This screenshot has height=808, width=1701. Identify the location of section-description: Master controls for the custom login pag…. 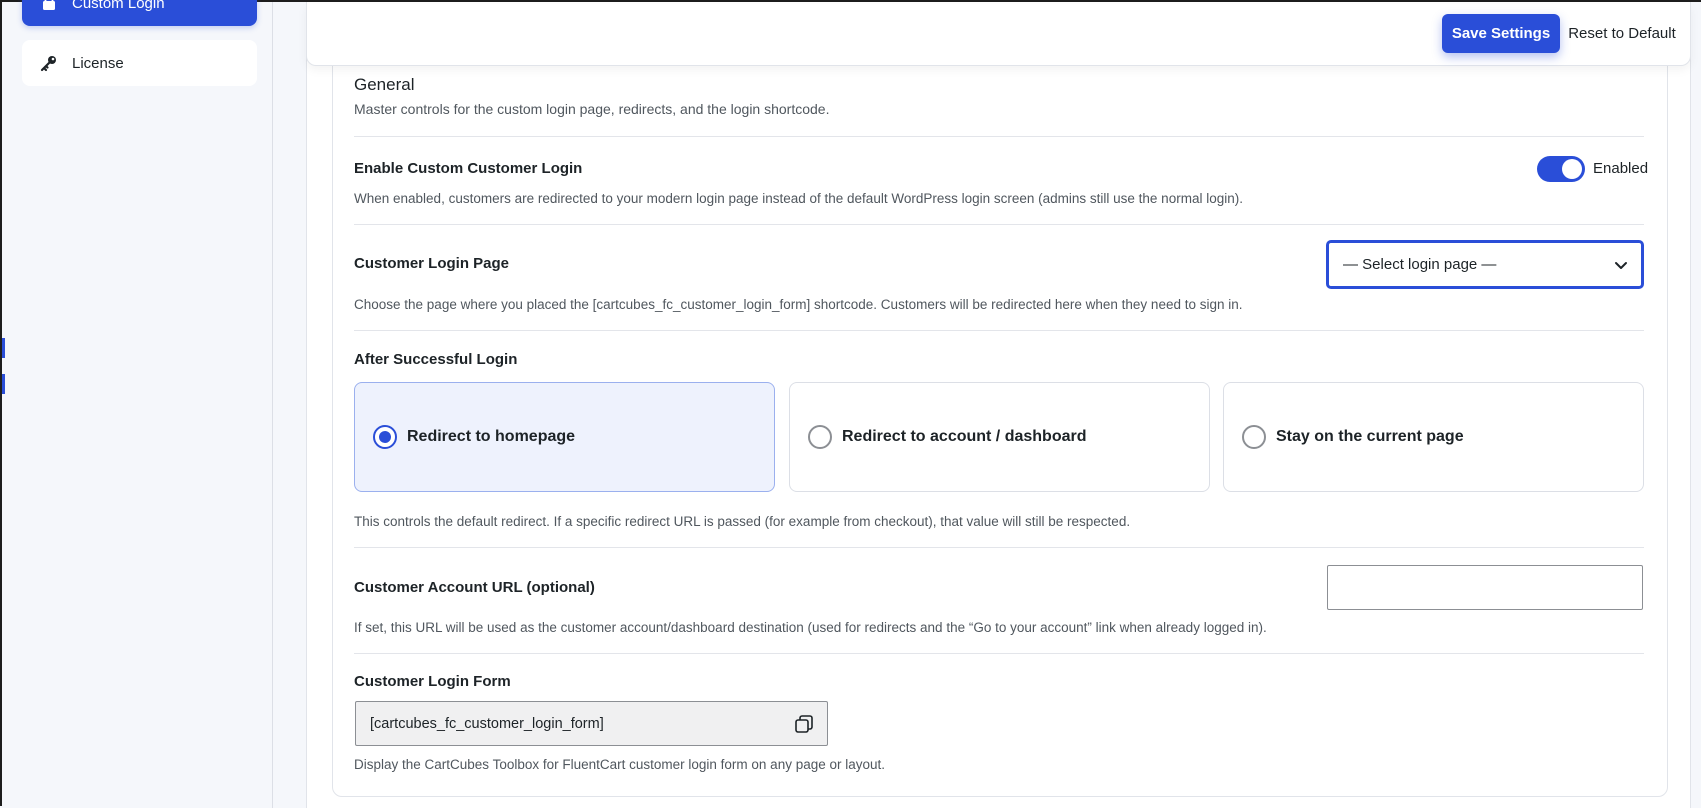
(592, 109).